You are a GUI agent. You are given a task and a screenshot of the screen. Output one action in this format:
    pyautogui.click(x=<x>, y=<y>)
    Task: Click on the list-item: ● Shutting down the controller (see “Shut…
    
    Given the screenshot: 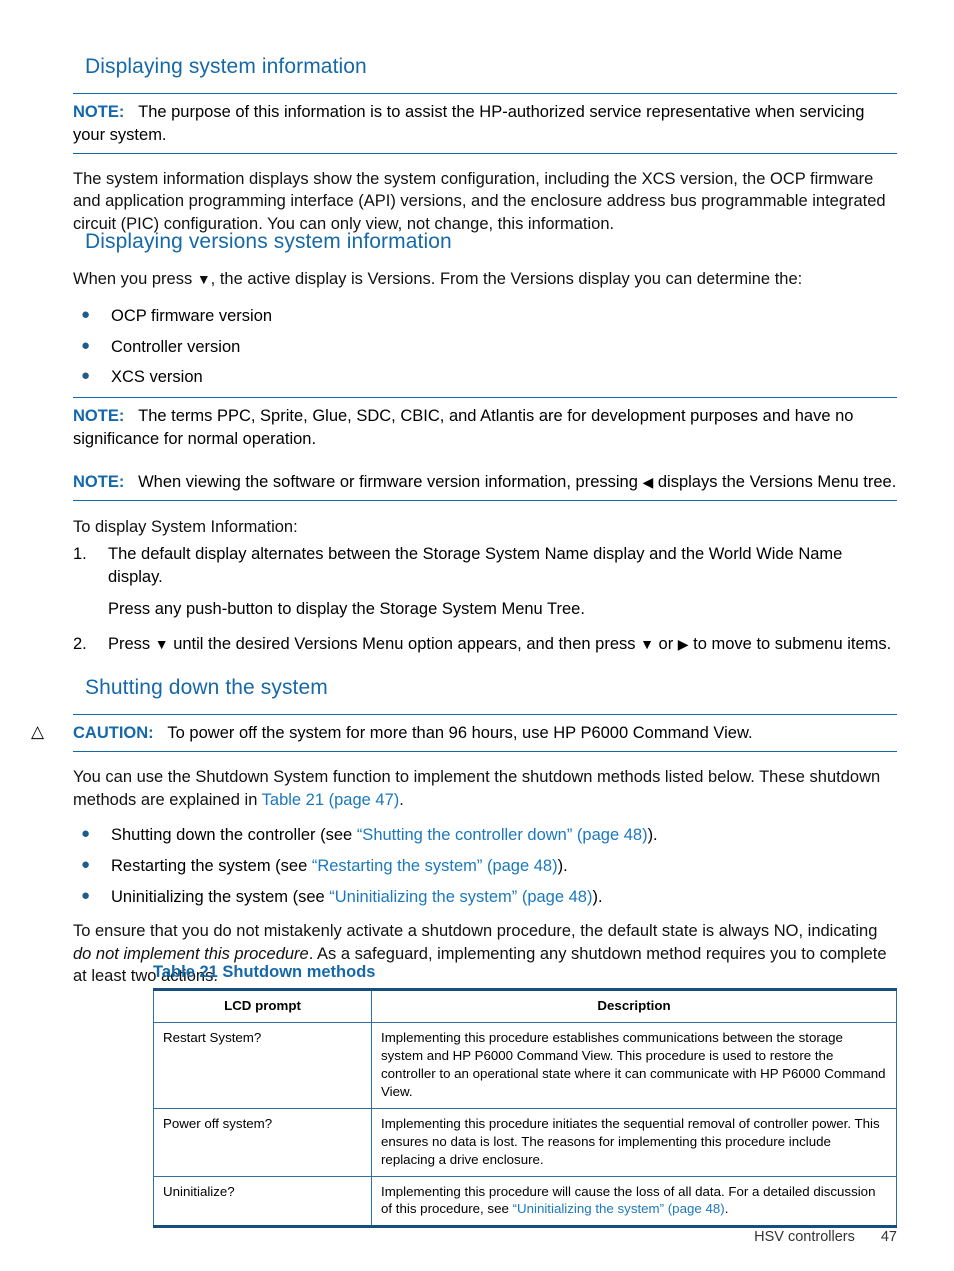 What is the action you would take?
    pyautogui.click(x=485, y=835)
    